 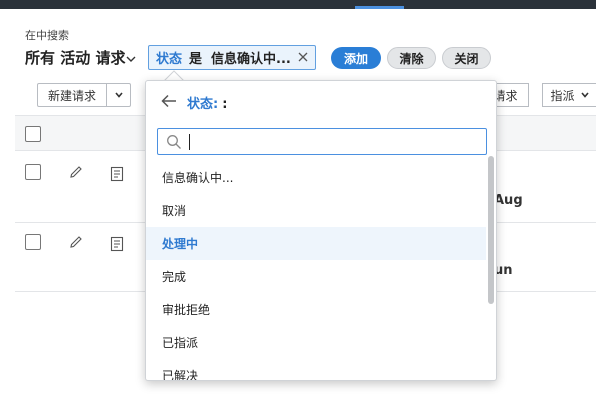 I want to click on close-filter-button: 关闭, so click(x=466, y=58).